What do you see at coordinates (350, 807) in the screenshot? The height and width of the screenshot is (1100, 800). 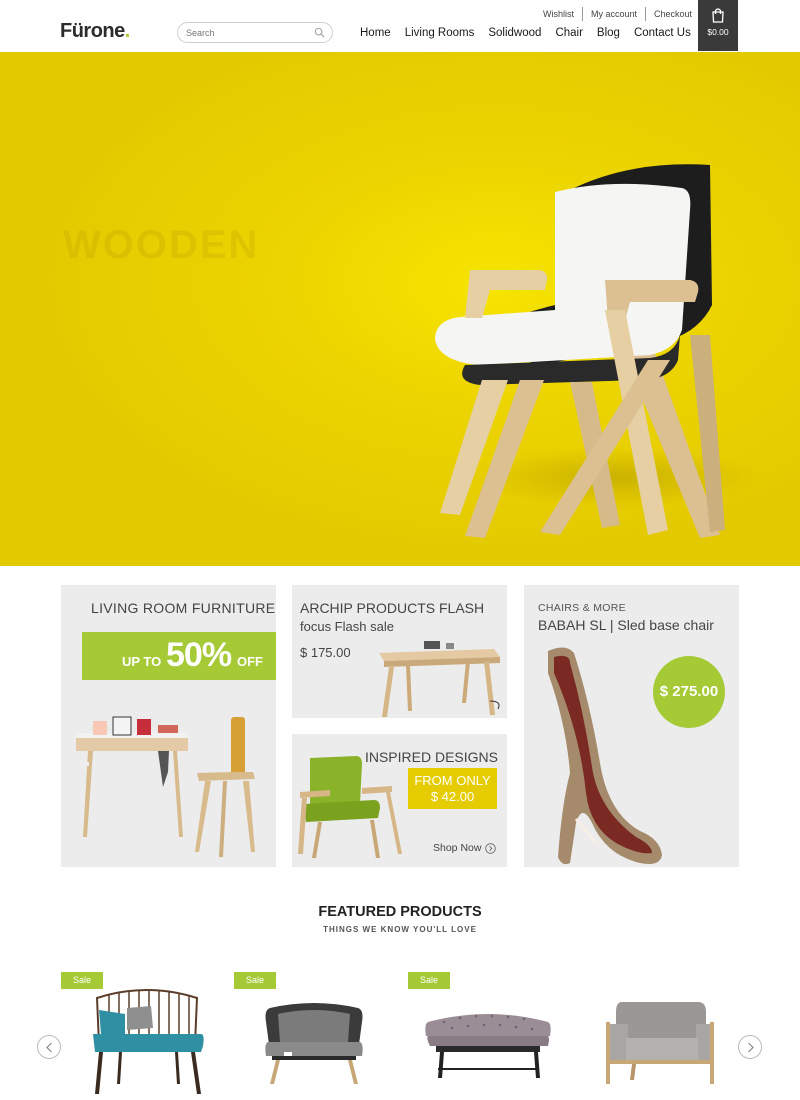 I see `green-armchair-image` at bounding box center [350, 807].